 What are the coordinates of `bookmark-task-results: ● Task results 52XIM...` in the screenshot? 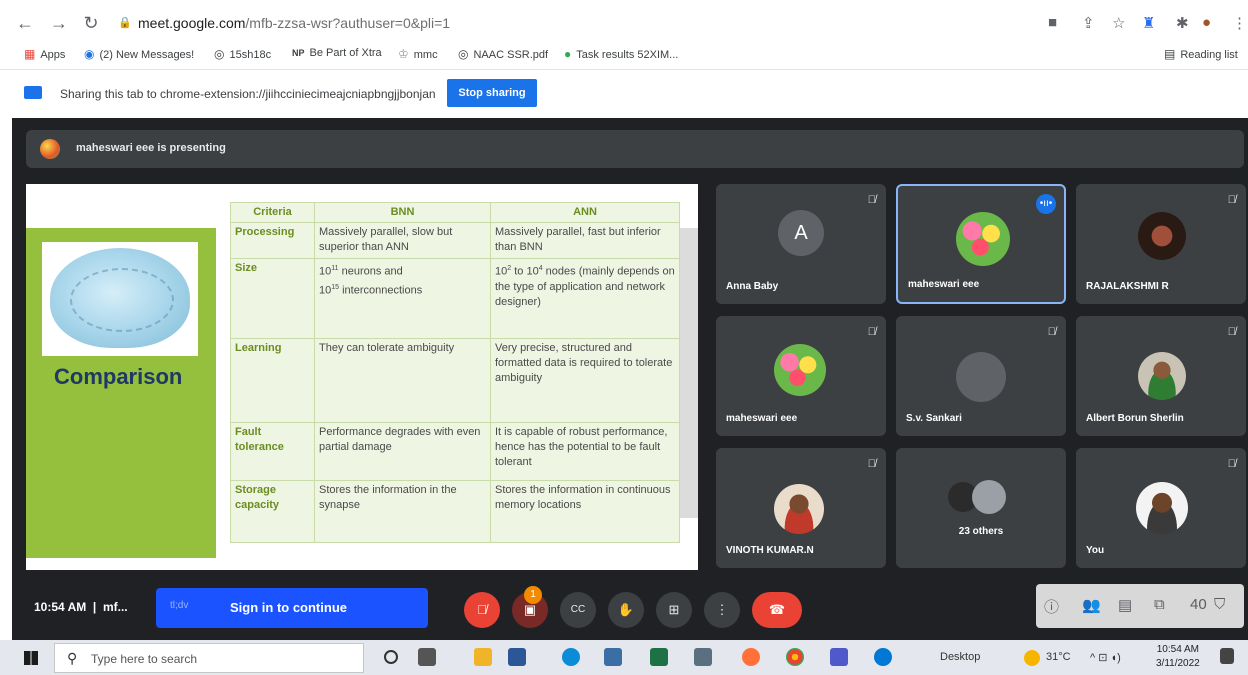 It's located at (621, 54).